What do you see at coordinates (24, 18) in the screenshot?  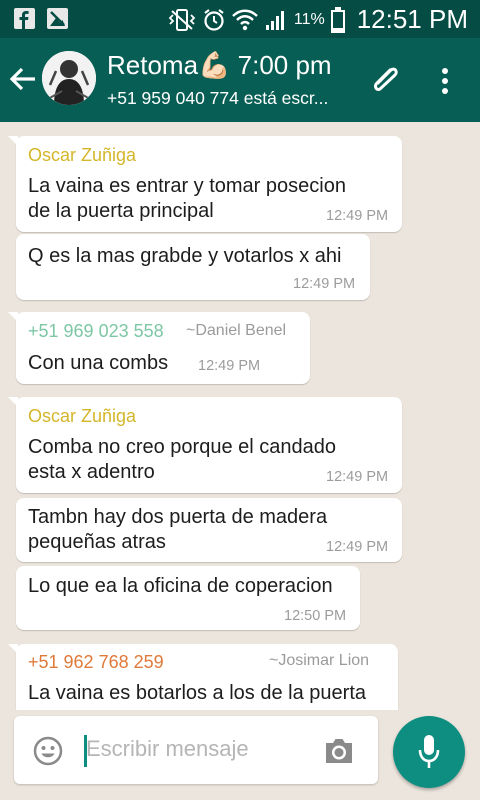 I see `facebook-icon` at bounding box center [24, 18].